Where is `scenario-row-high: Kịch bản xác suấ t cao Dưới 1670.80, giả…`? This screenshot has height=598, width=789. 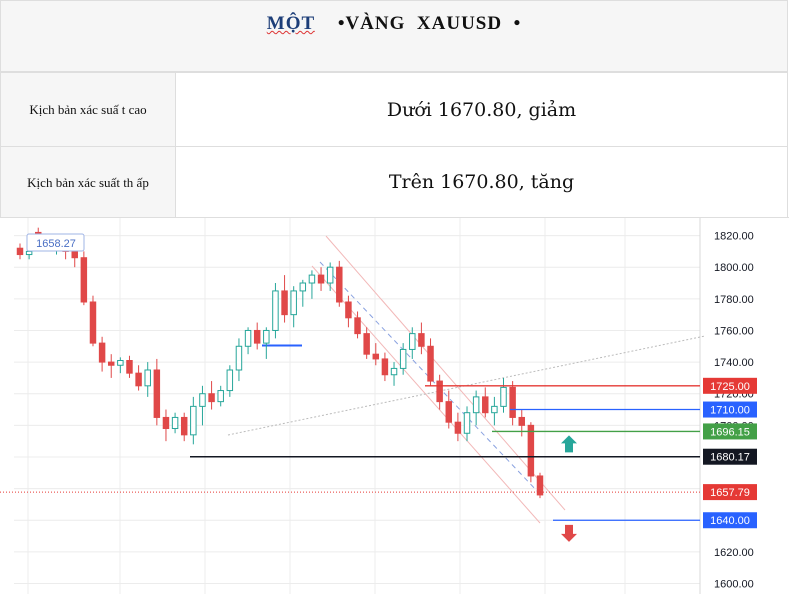 scenario-row-high: Kịch bản xác suấ t cao Dưới 1670.80, giả… is located at coordinates (394, 109).